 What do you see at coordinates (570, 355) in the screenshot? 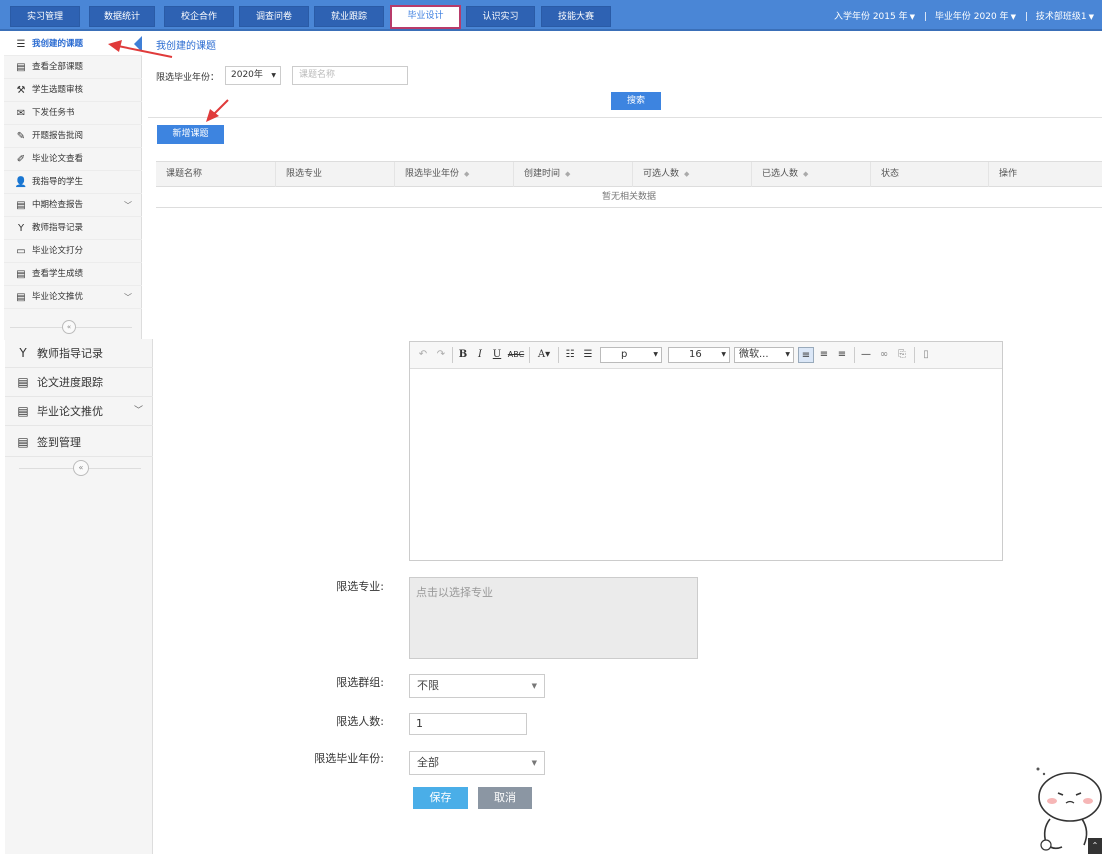
I see `ordered-list-icon: ☷` at bounding box center [570, 355].